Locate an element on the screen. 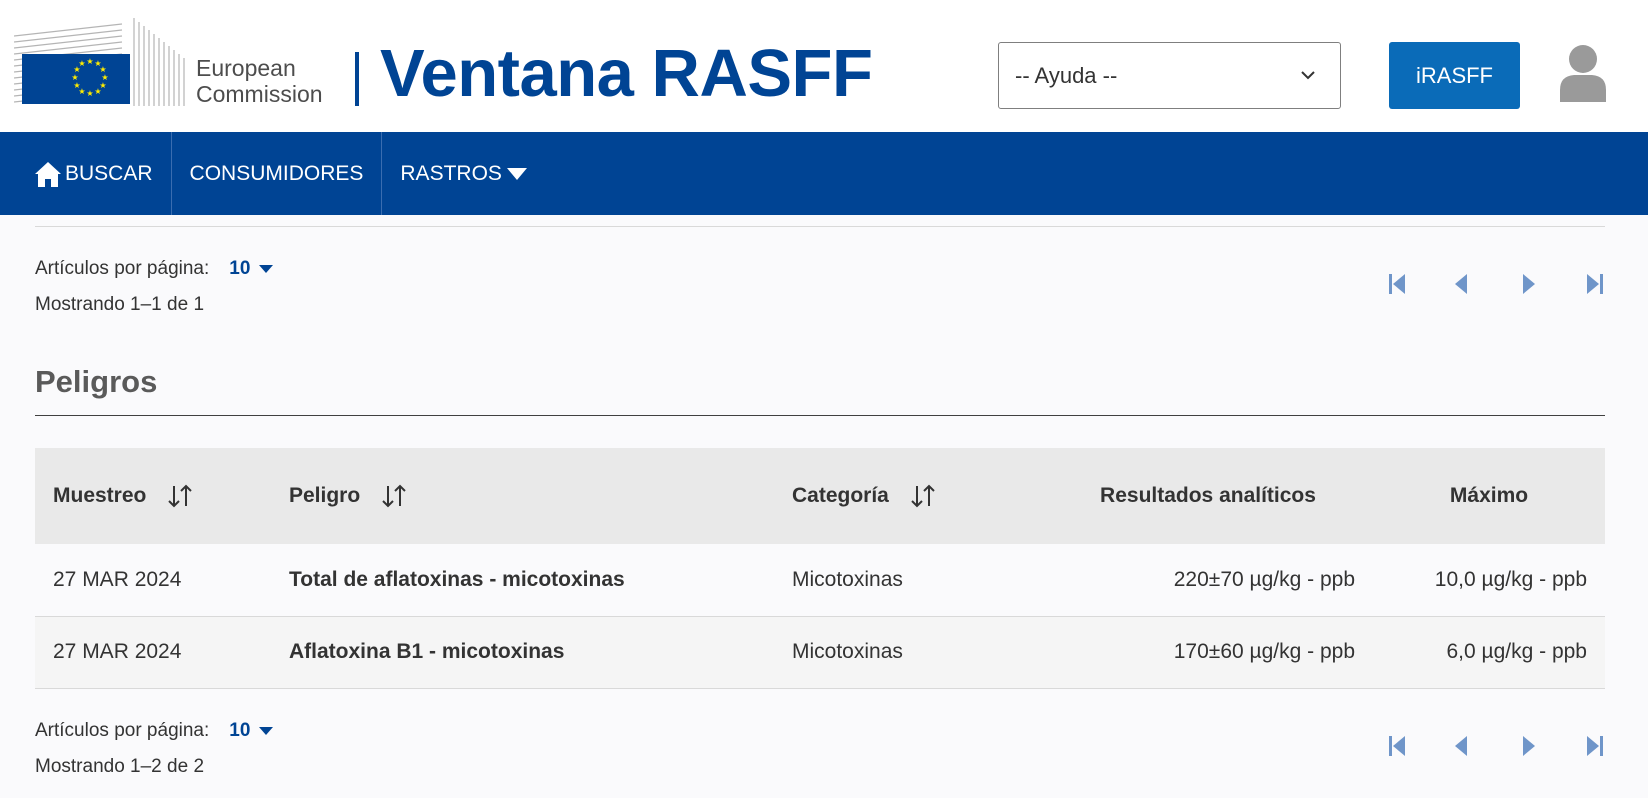 The image size is (1648, 798). nav-item-buscar: BUSCAR is located at coordinates (86, 173).